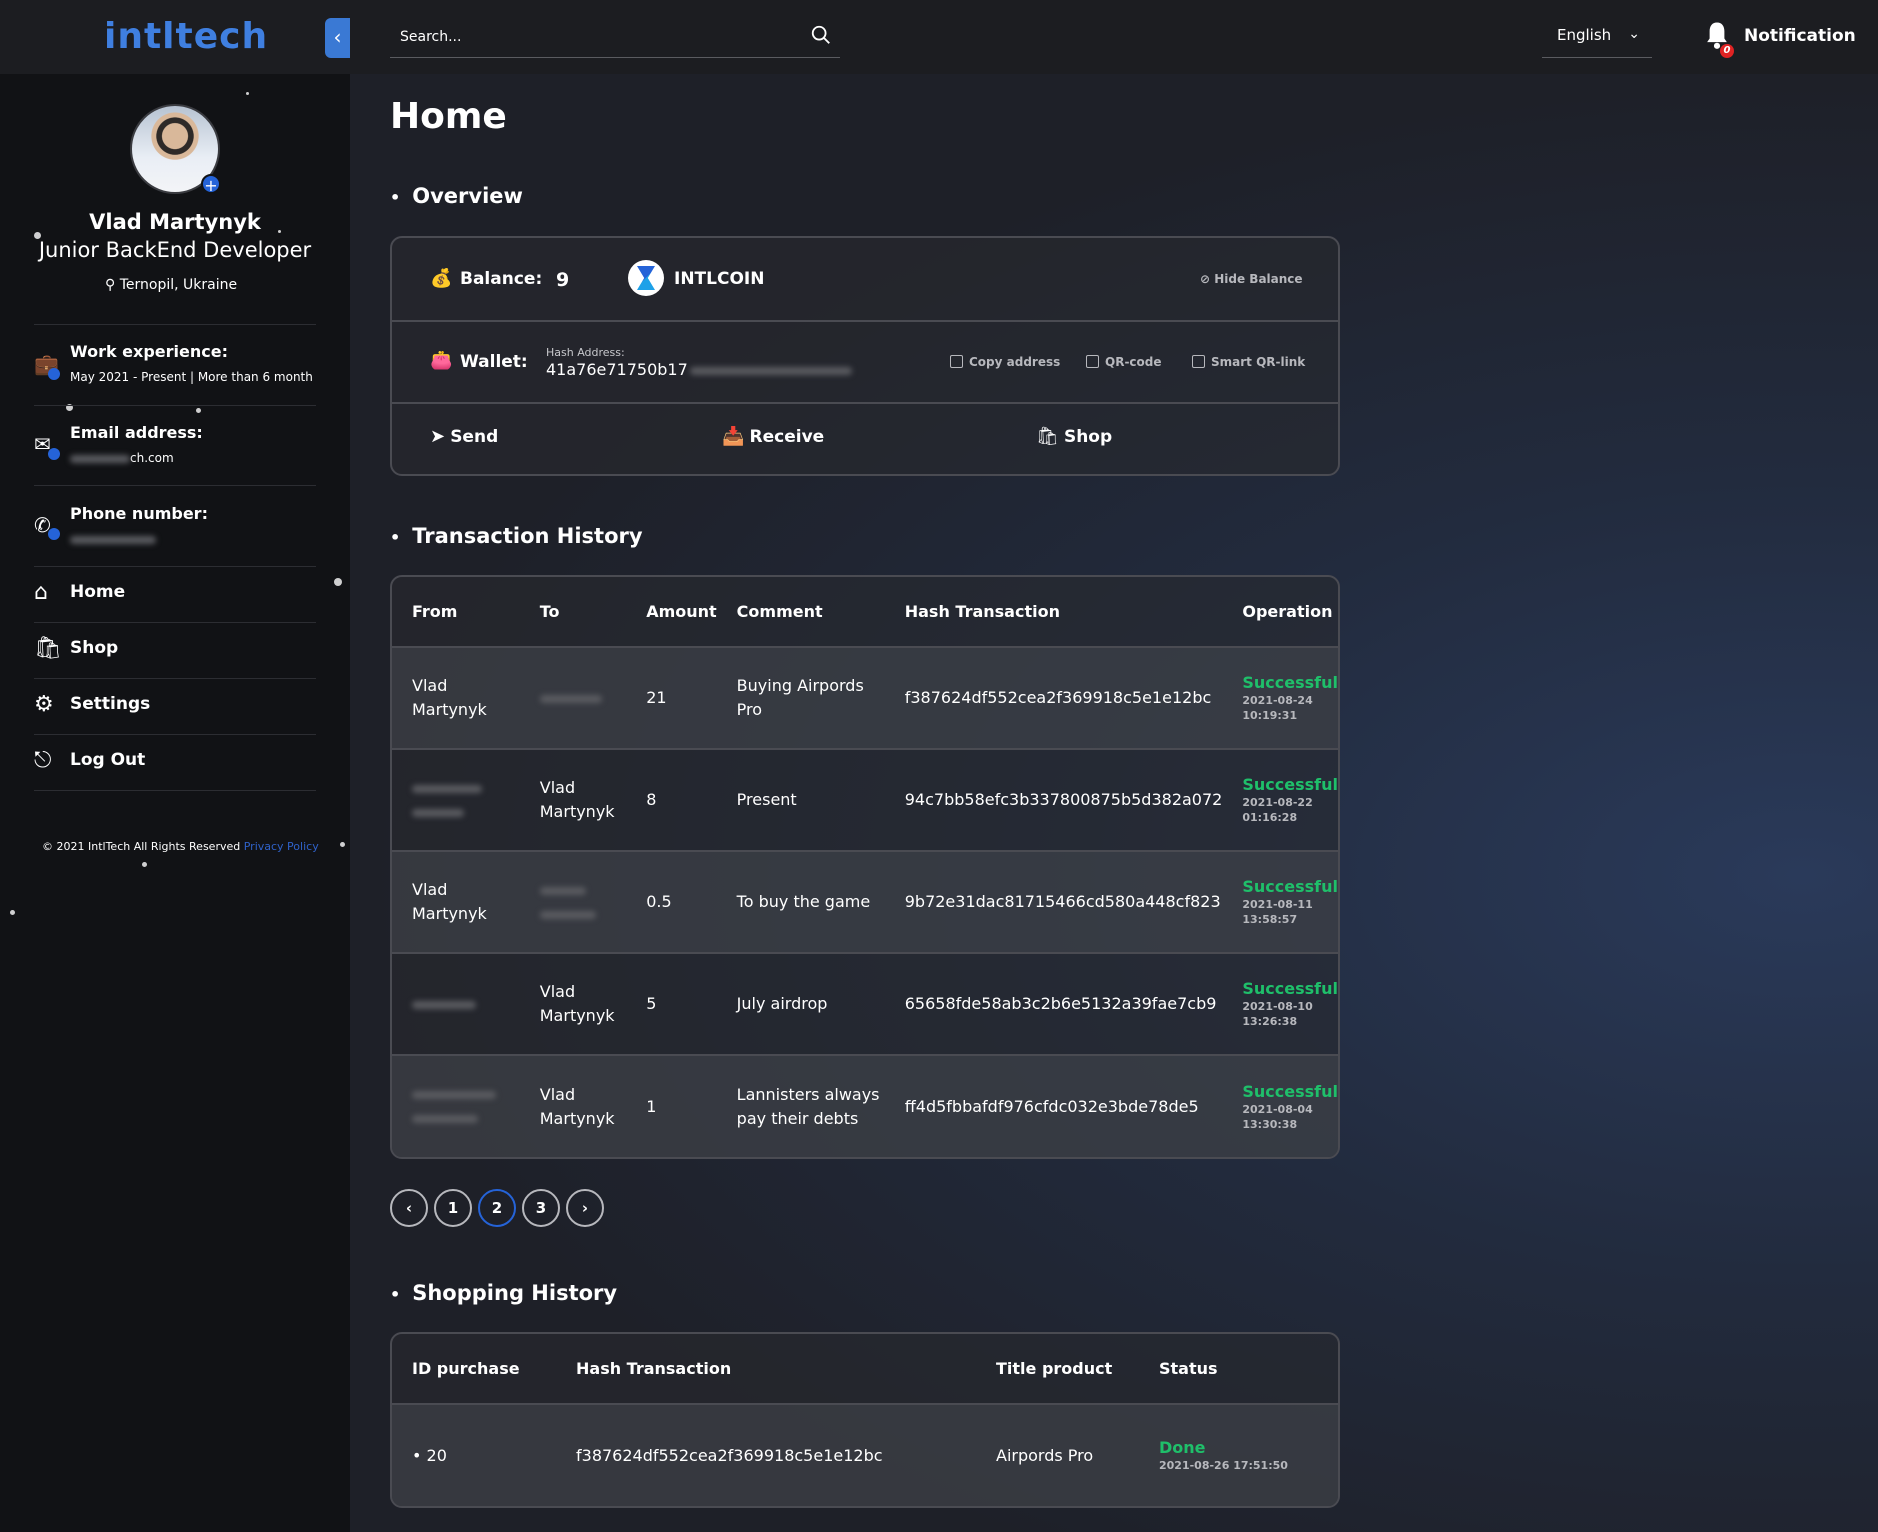 This screenshot has width=1878, height=1532. I want to click on work-experience-value: May 2021 - Present | More than 6 month, so click(191, 377).